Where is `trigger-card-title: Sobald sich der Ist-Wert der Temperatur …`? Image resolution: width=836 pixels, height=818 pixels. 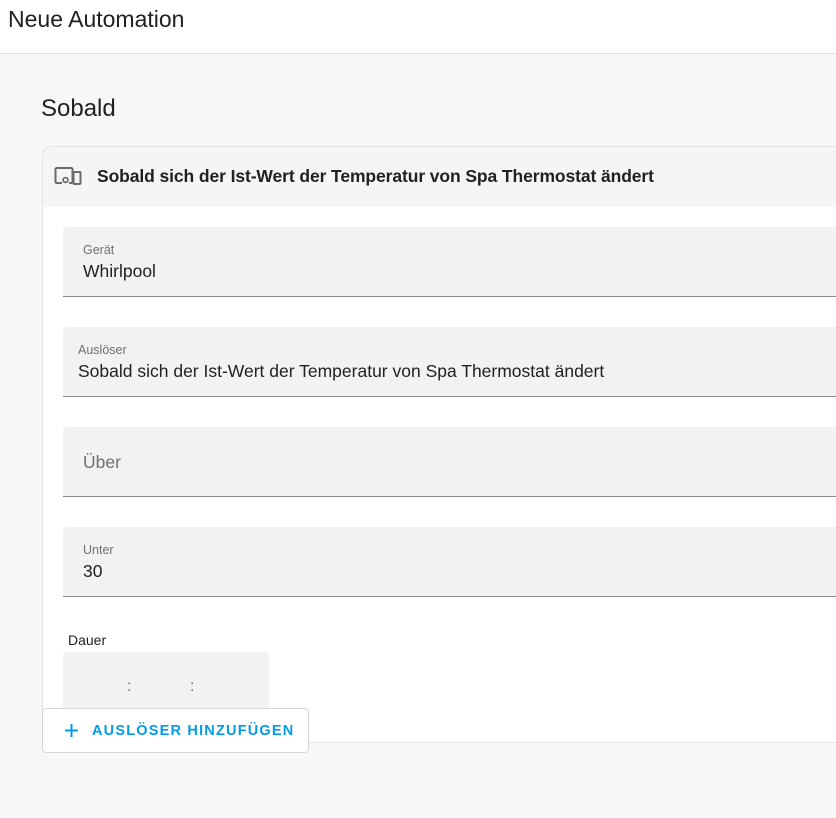
trigger-card-title: Sobald sich der Ist-Wert der Temperatur … is located at coordinates (375, 176).